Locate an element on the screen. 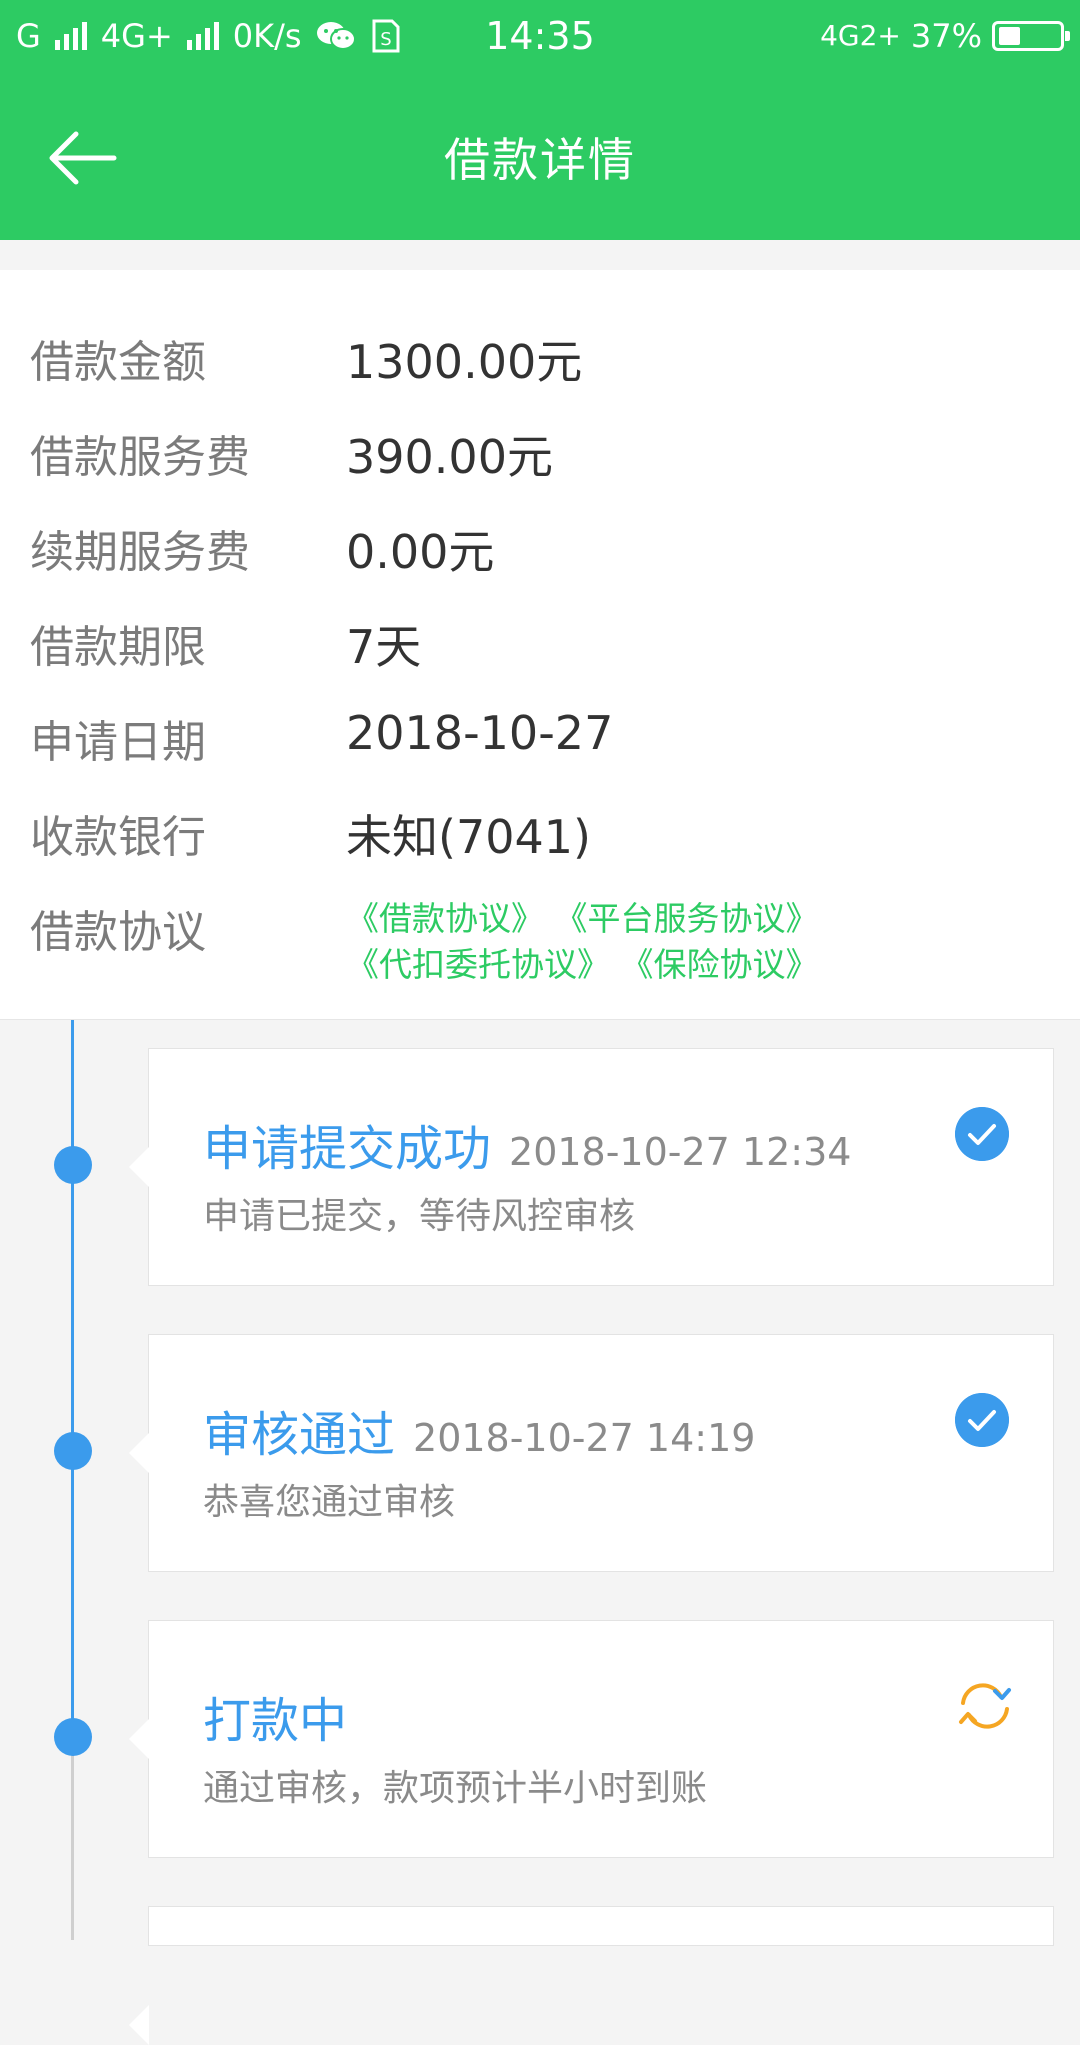 This screenshot has height=2045, width=1080. info-value: 0.00元 is located at coordinates (420, 552).